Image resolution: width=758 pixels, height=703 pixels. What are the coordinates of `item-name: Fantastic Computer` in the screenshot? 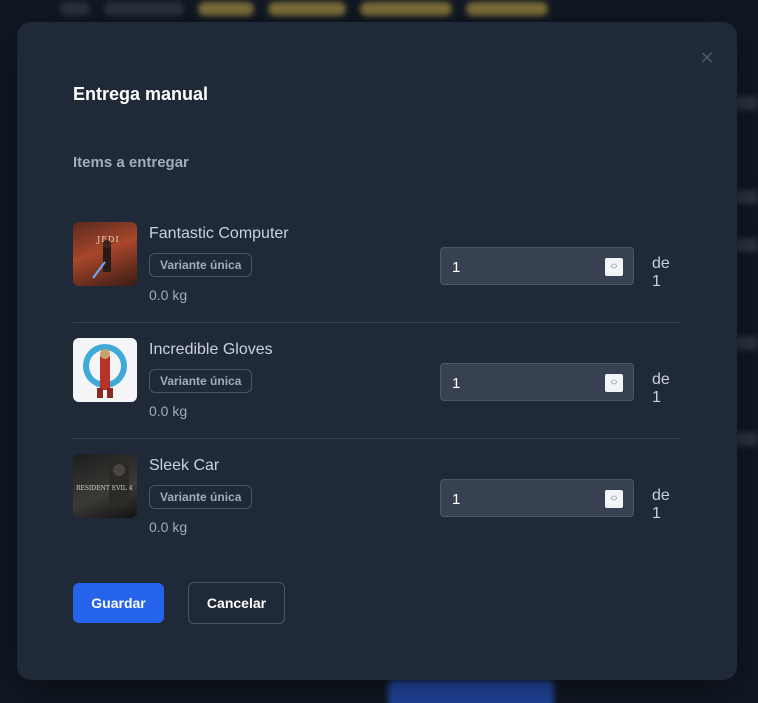 It's located at (219, 233).